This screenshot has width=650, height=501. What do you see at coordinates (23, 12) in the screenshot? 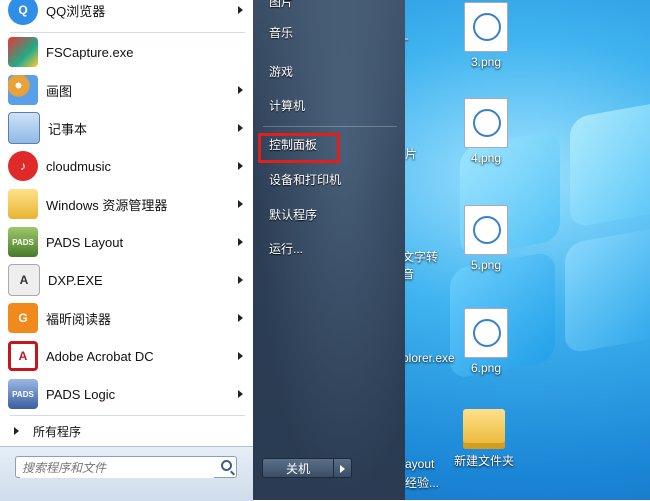
I see `qq-browser-icon: Q` at bounding box center [23, 12].